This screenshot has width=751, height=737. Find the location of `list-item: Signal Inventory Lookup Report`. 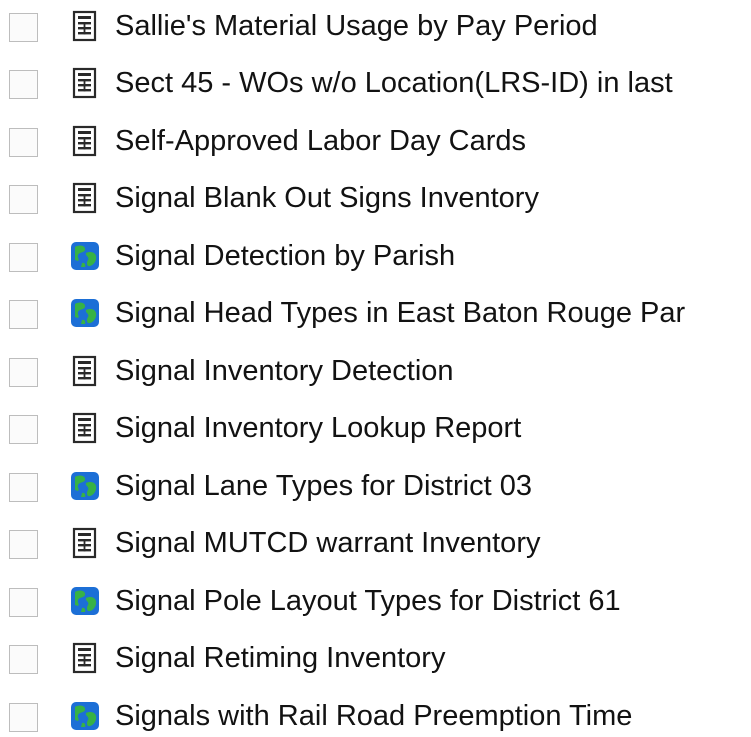

list-item: Signal Inventory Lookup Report is located at coordinates (375, 432).